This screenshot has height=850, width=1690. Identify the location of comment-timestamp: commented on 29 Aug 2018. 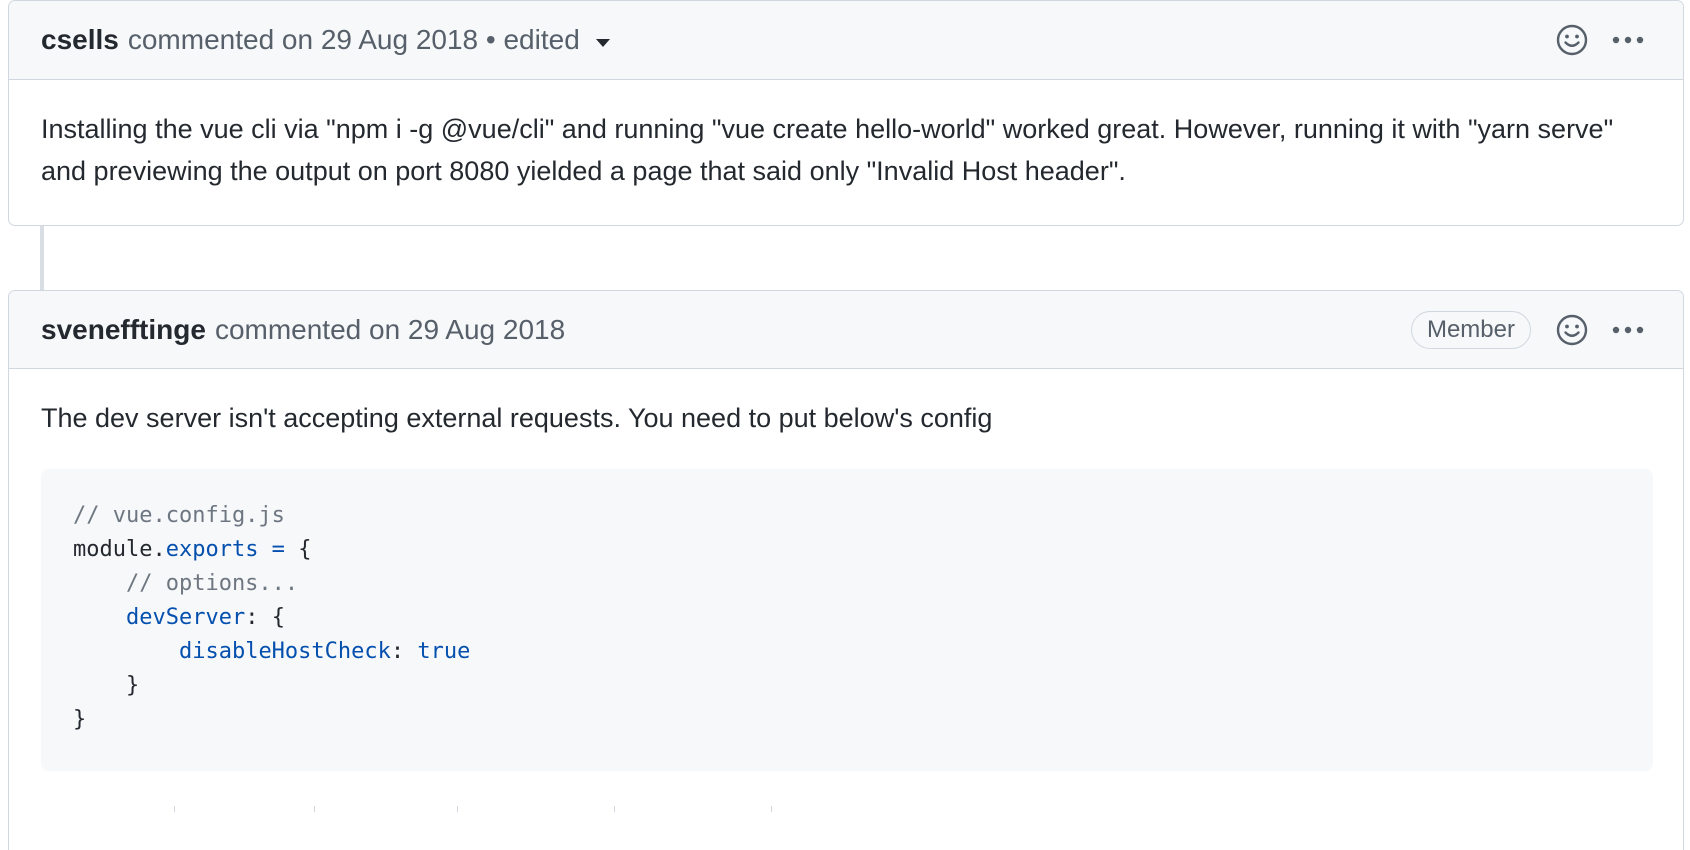
(390, 330).